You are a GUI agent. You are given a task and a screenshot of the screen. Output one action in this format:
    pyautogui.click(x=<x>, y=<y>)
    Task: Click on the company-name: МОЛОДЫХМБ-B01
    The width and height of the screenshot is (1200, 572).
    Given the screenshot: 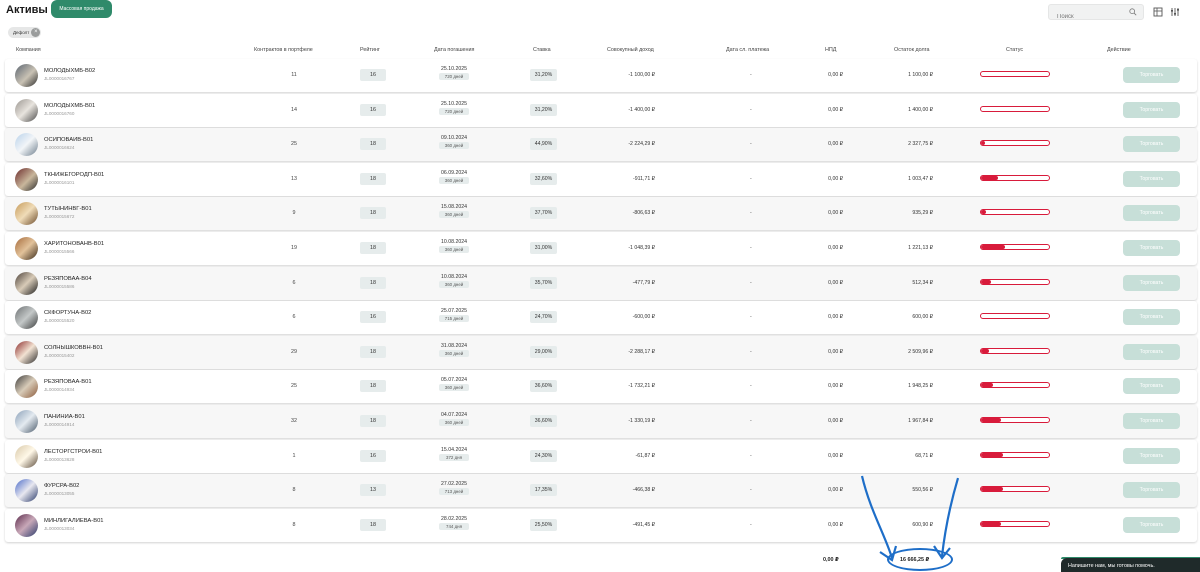 What is the action you would take?
    pyautogui.click(x=69, y=106)
    